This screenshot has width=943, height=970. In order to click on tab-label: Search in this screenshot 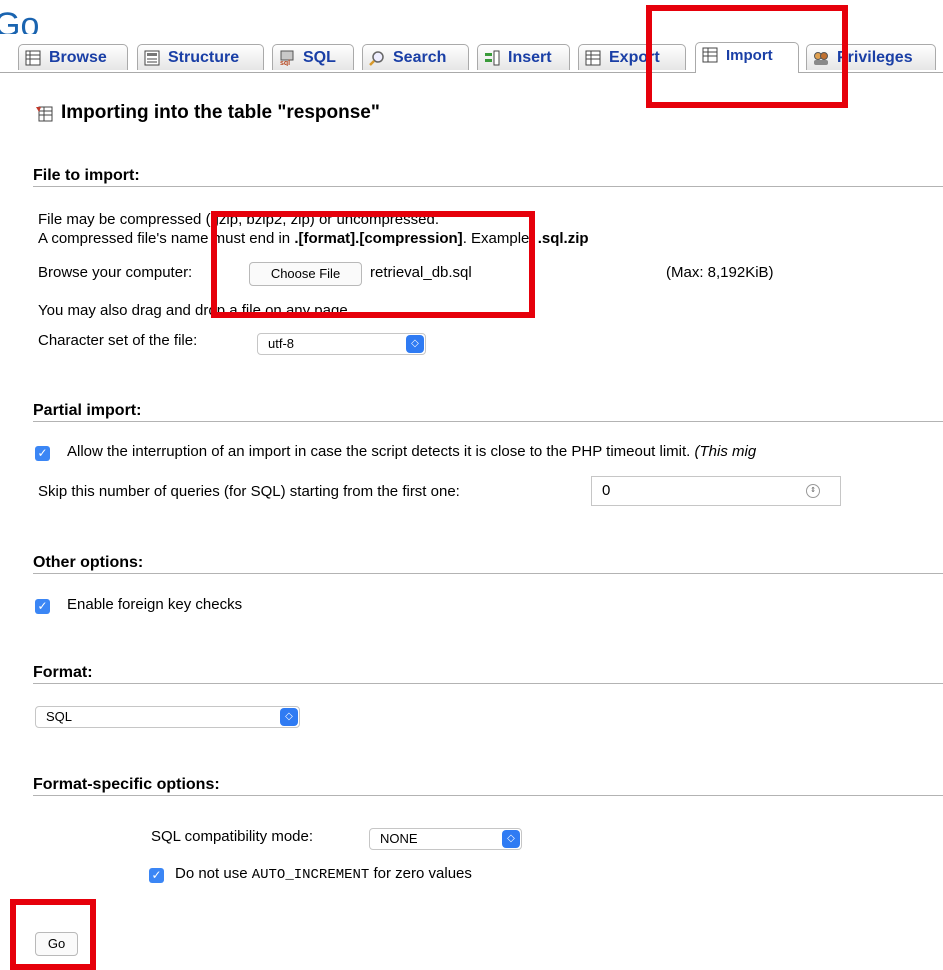, I will do `click(420, 57)`.